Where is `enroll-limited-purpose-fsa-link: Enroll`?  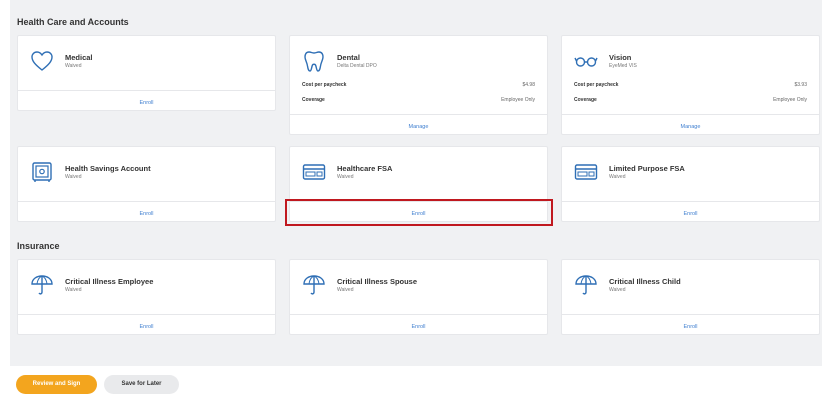
enroll-limited-purpose-fsa-link: Enroll is located at coordinates (690, 214).